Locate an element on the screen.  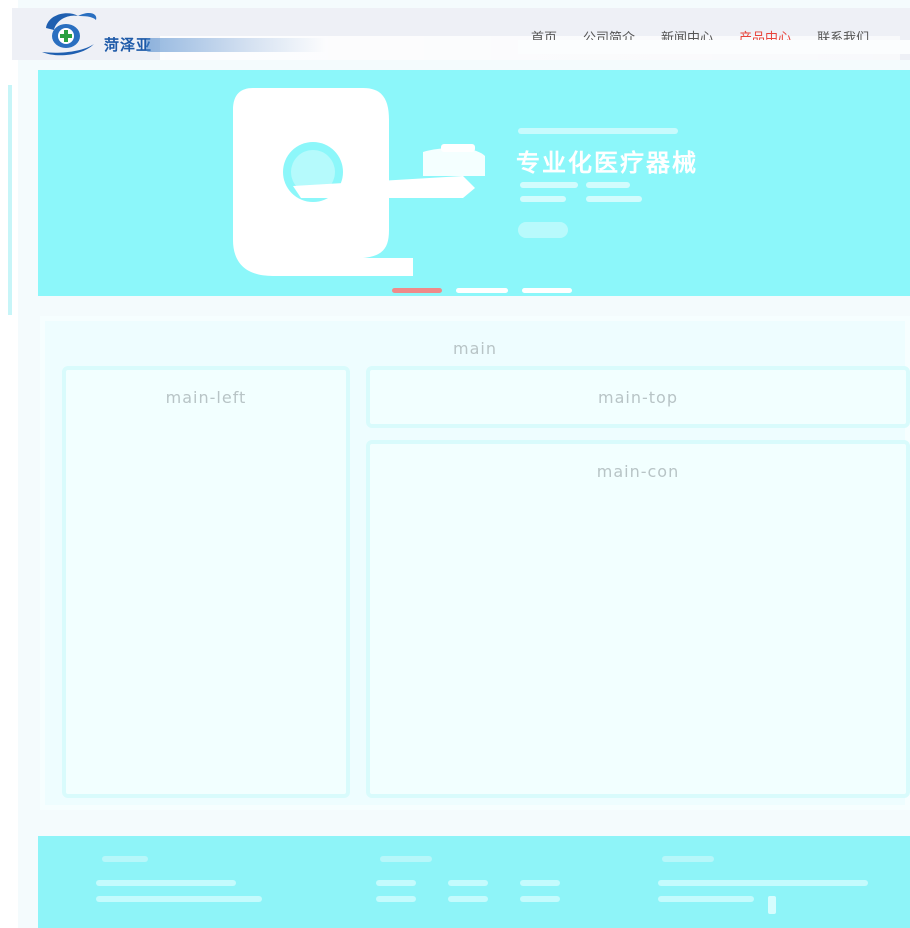
page-edge-line is located at coordinates (10, 200).